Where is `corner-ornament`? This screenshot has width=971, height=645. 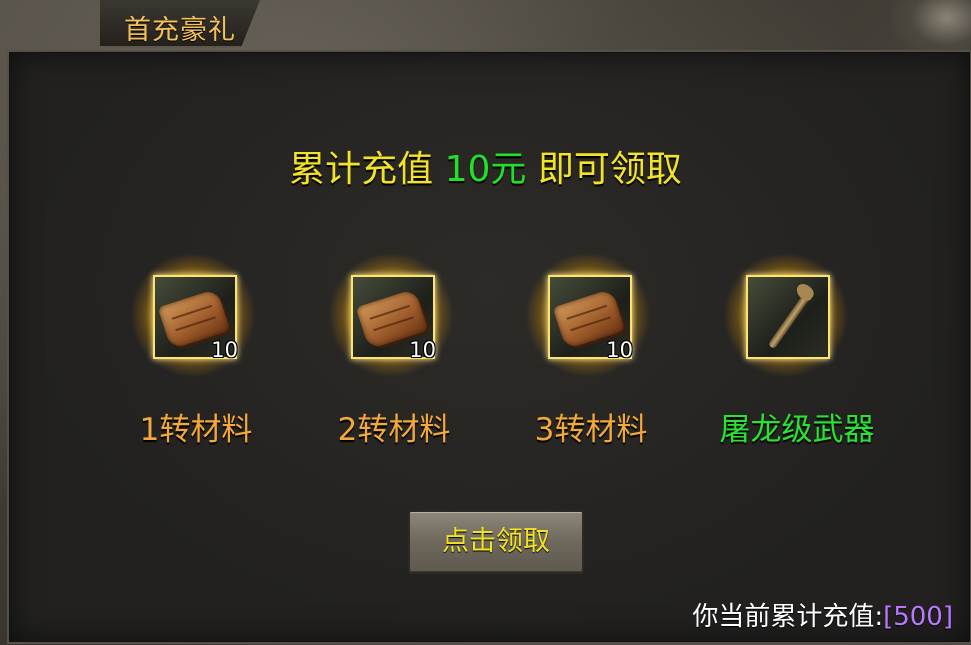 corner-ornament is located at coordinates (931, 30).